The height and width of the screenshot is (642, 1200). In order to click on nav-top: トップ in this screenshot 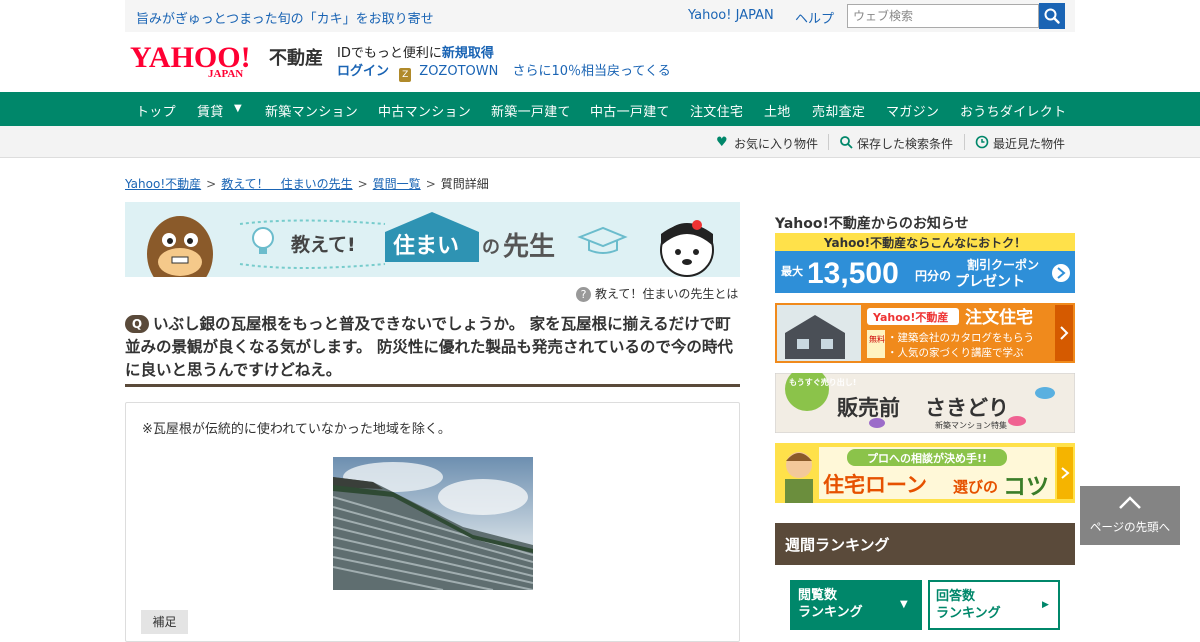, I will do `click(156, 110)`.